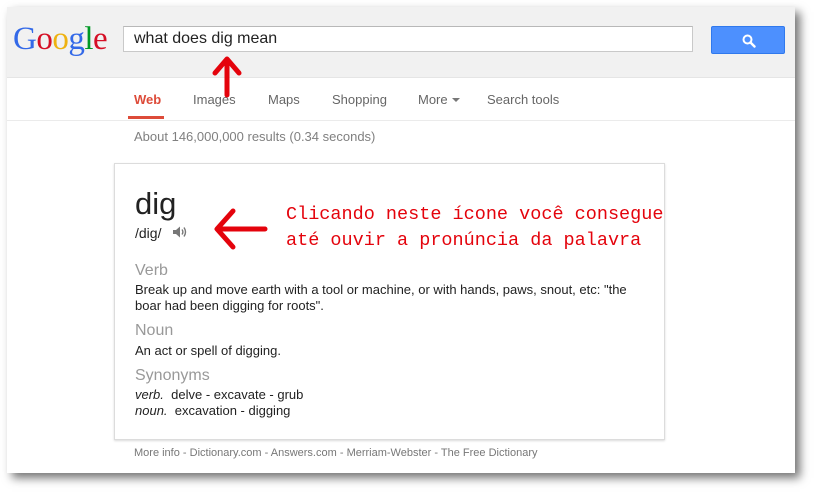 The height and width of the screenshot is (496, 818). I want to click on synonym-row: noun. excavation - digging, so click(212, 411).